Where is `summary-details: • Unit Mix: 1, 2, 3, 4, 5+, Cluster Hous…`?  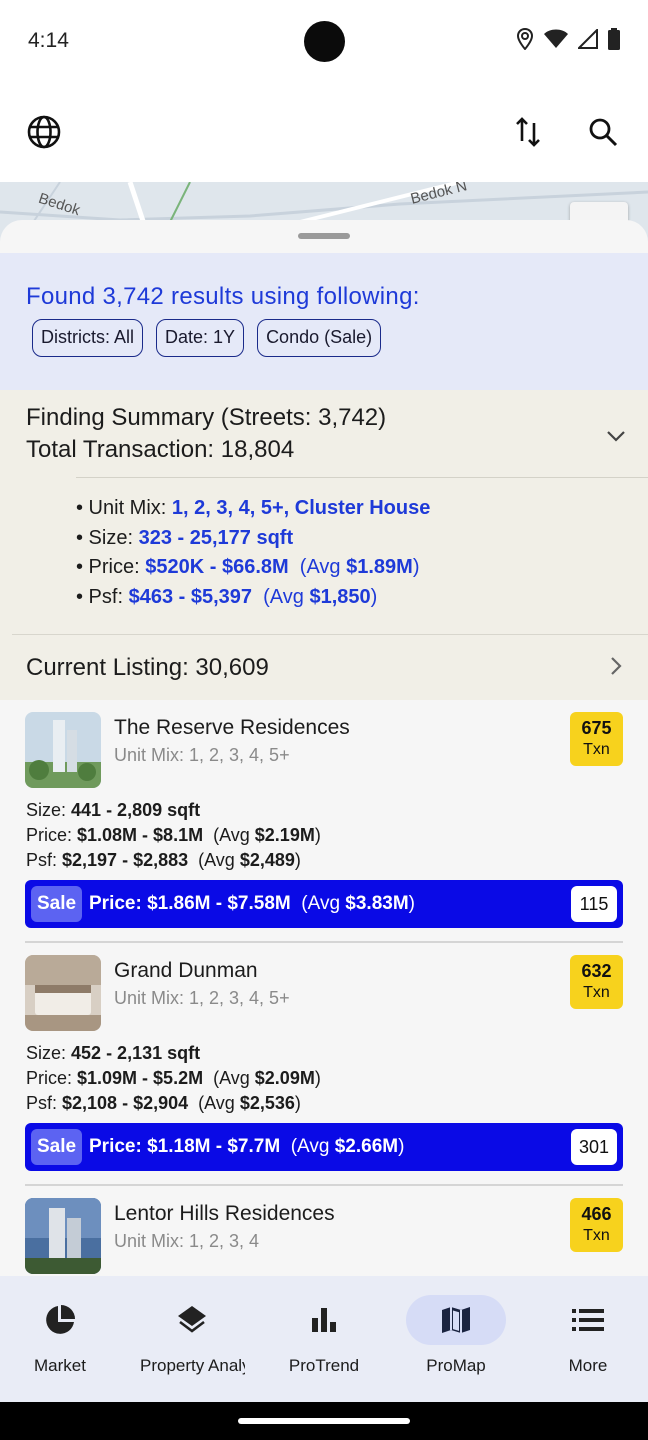 summary-details: • Unit Mix: 1, 2, 3, 4, 5+, Cluster Hous… is located at coordinates (253, 553).